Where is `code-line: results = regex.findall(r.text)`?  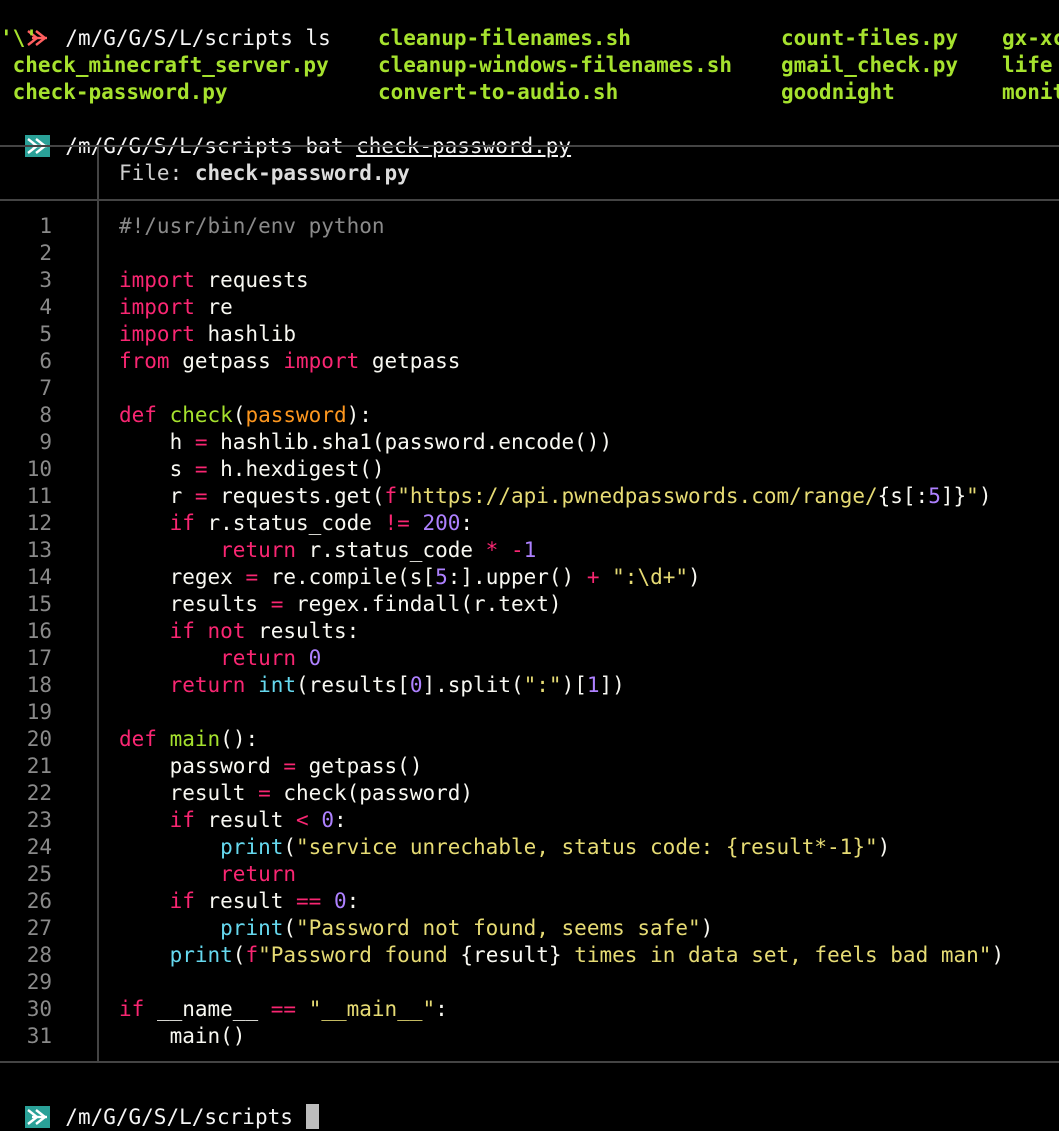 code-line: results = regex.findall(r.text) is located at coordinates (340, 604).